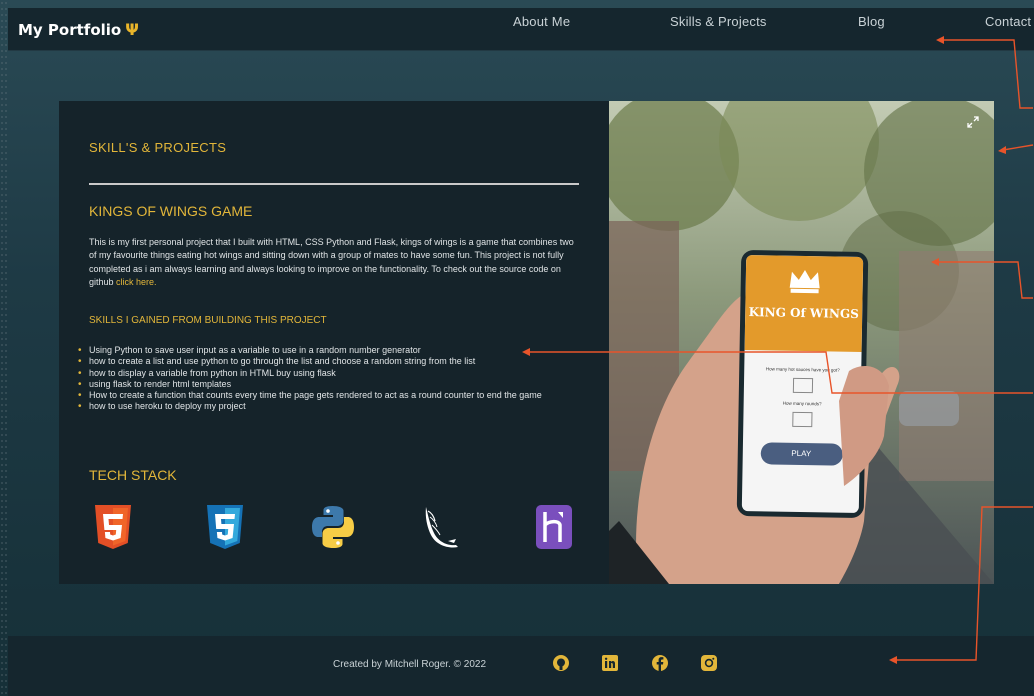  What do you see at coordinates (610, 663) in the screenshot?
I see `linkedin-icon` at bounding box center [610, 663].